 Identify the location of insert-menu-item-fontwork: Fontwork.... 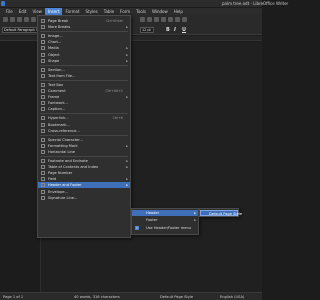
(84, 103).